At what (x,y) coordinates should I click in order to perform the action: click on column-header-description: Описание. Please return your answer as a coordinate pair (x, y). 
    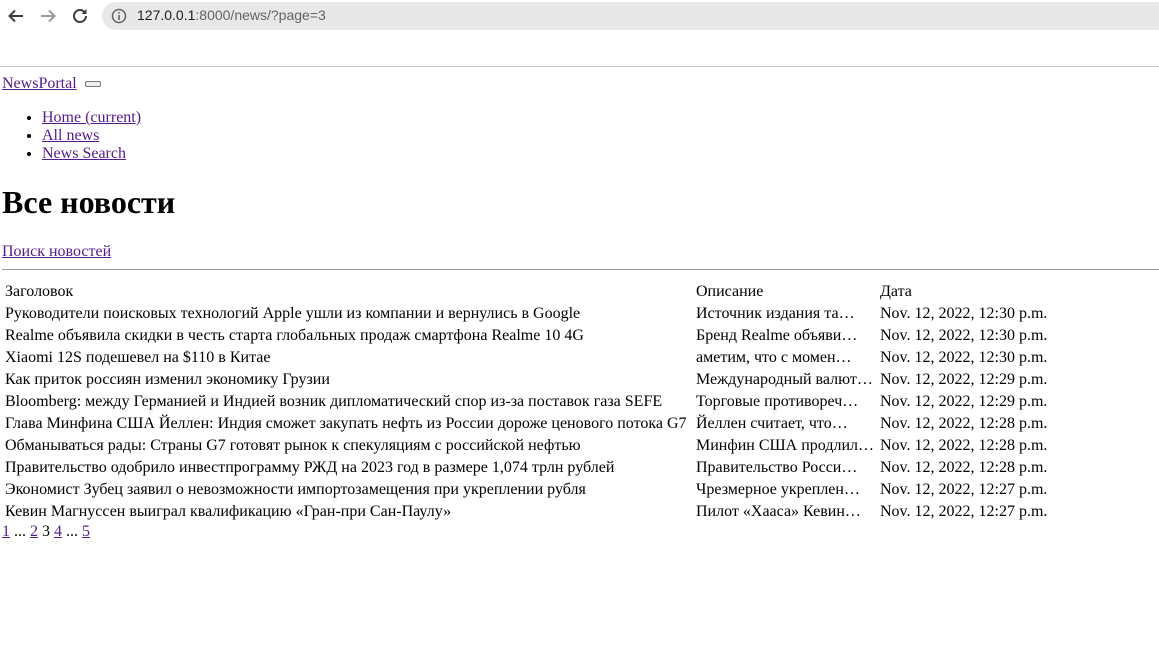
    Looking at the image, I should click on (730, 291).